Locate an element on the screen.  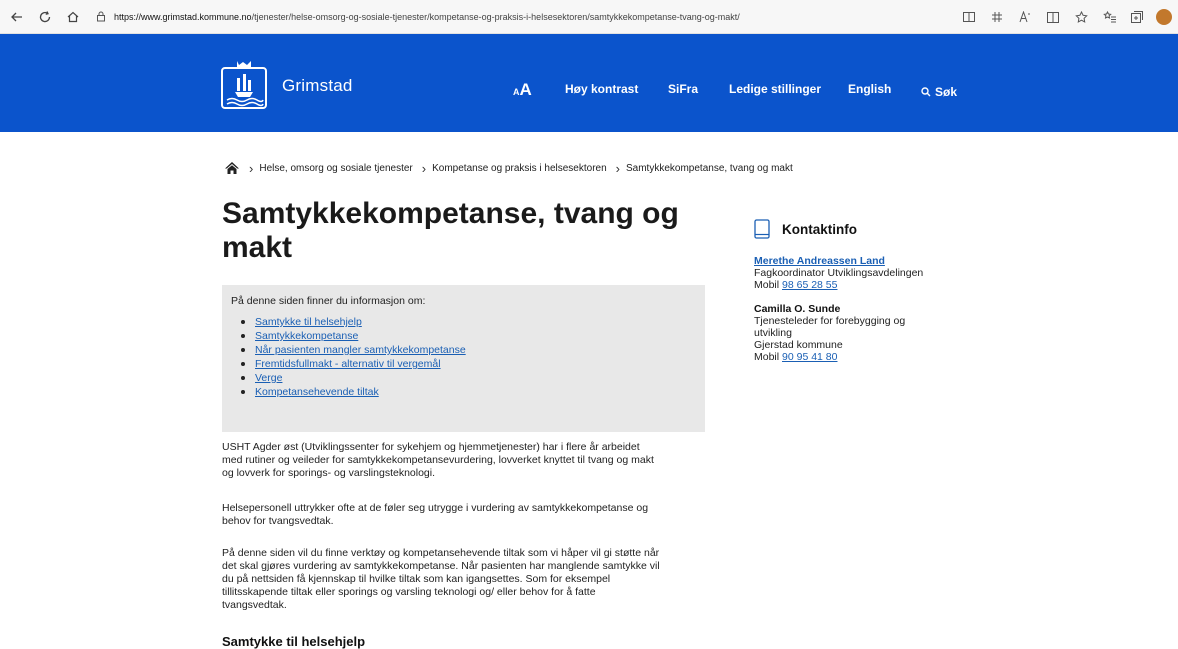
lock-icon is located at coordinates (101, 17).